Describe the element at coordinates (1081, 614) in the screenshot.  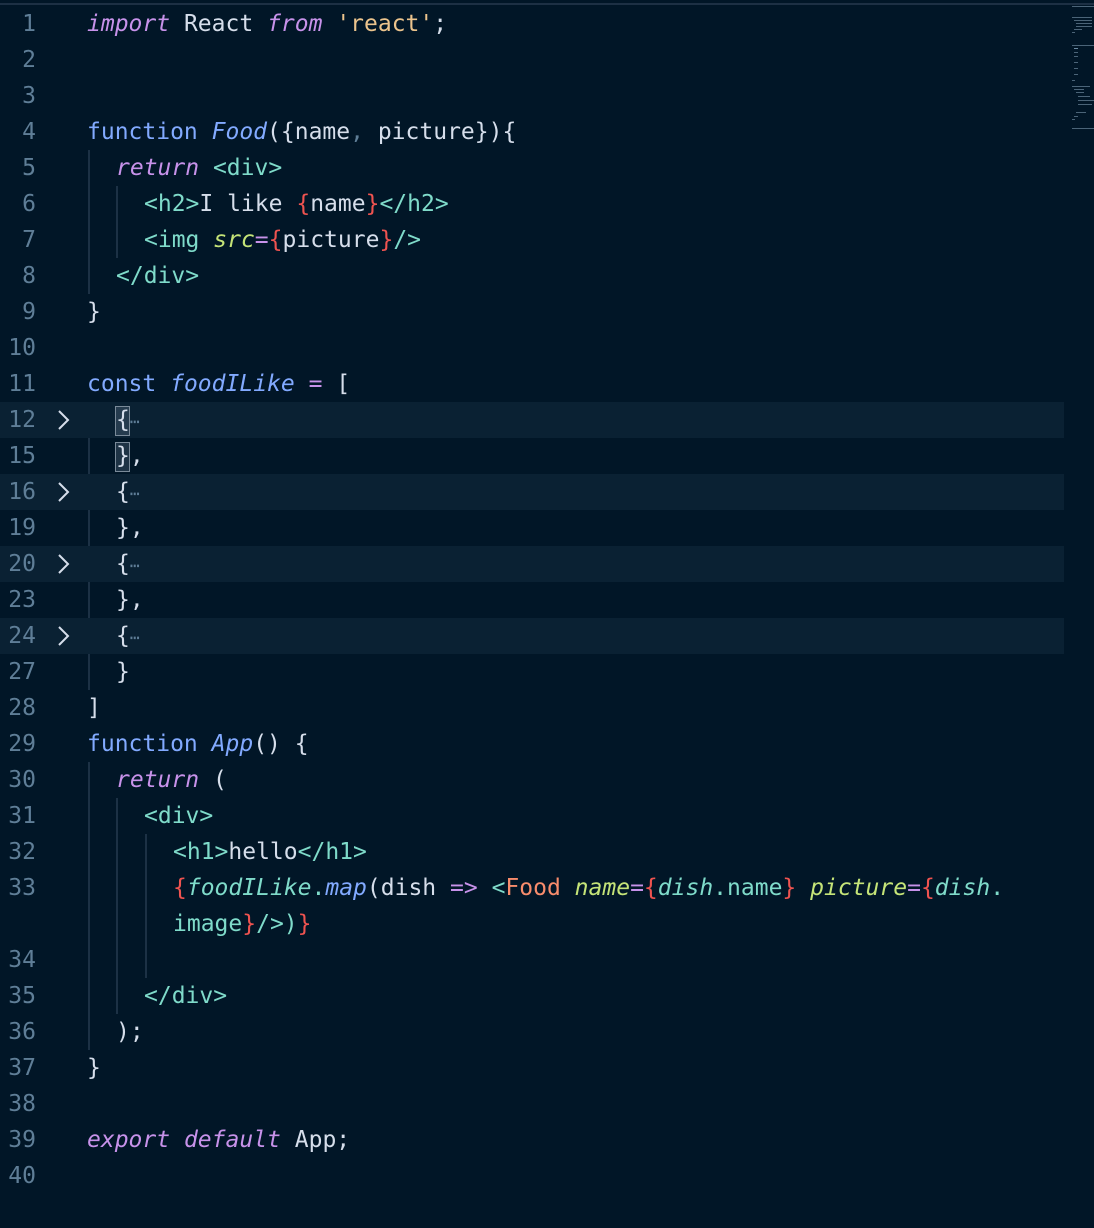
I see `minimap` at that location.